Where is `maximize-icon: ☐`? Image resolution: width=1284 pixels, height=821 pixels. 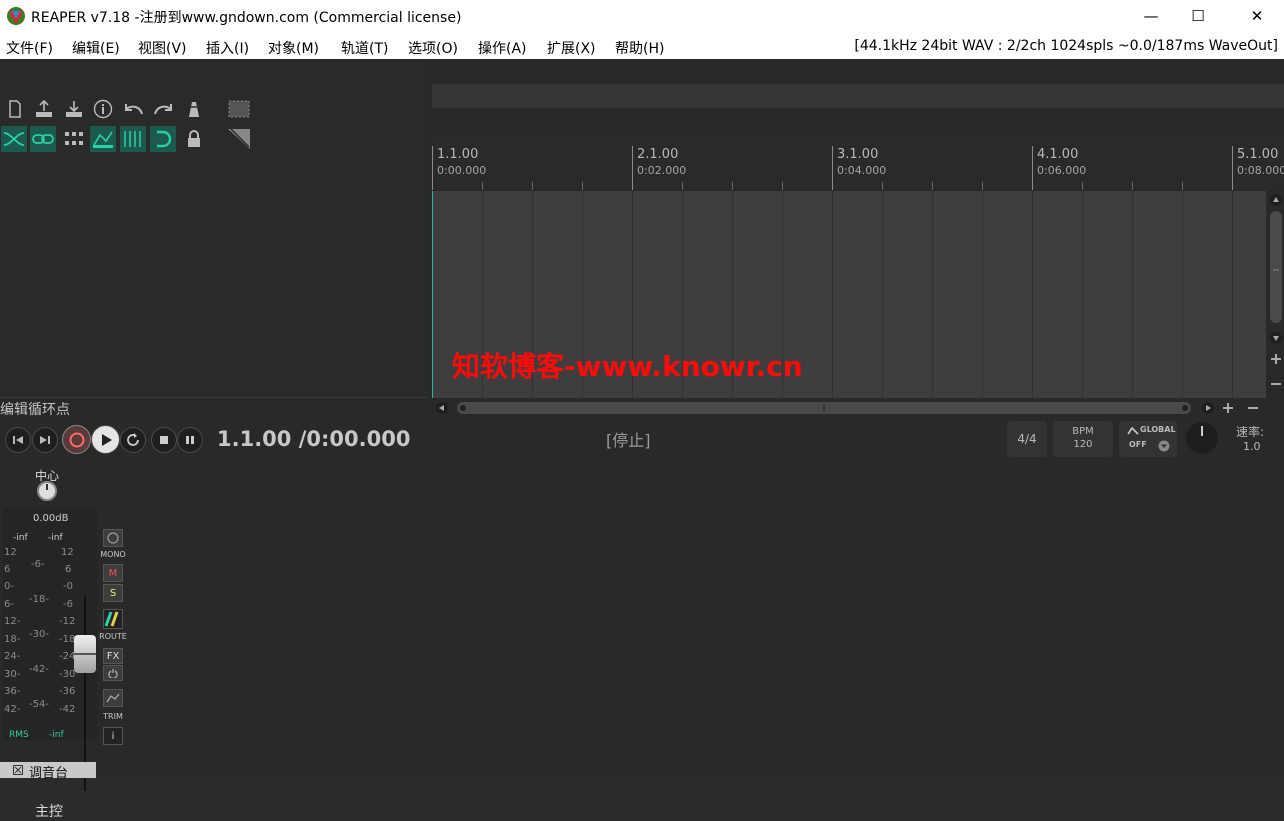 maximize-icon: ☐ is located at coordinates (1198, 16).